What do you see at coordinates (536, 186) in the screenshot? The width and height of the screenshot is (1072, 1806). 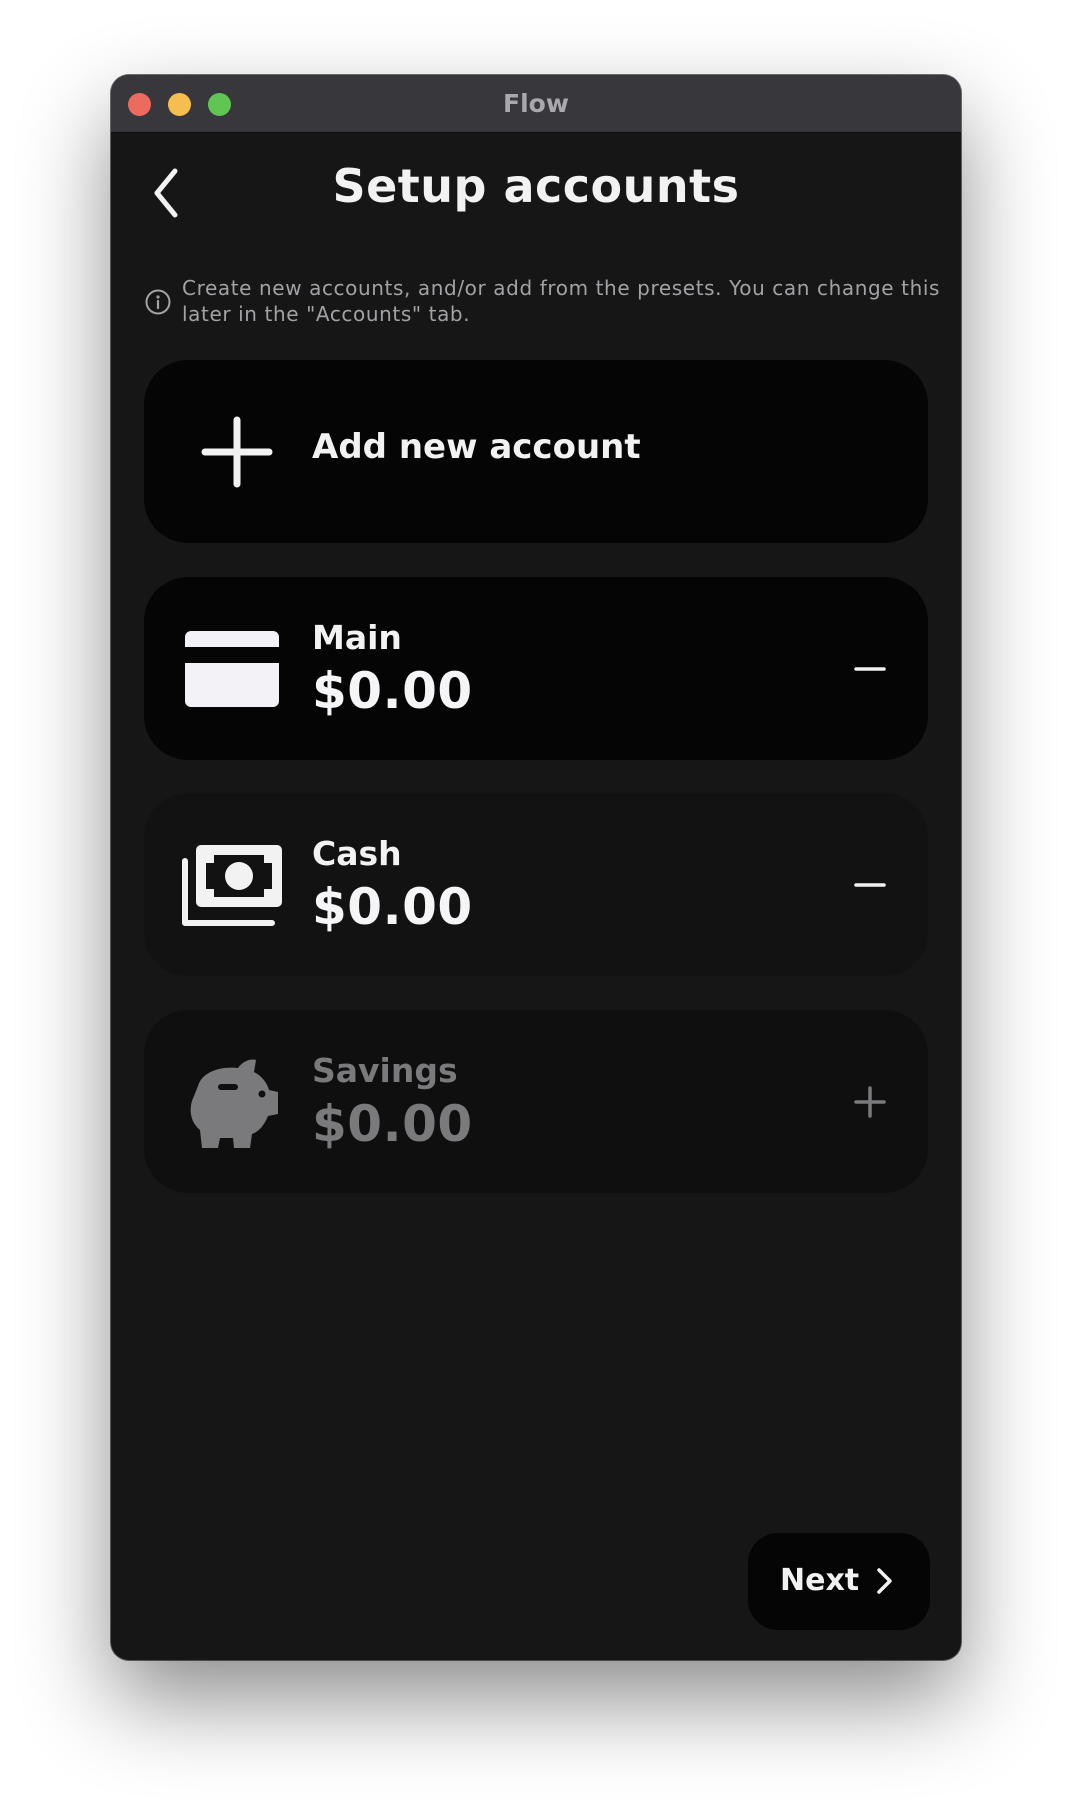 I see `page-title: Setup accounts` at bounding box center [536, 186].